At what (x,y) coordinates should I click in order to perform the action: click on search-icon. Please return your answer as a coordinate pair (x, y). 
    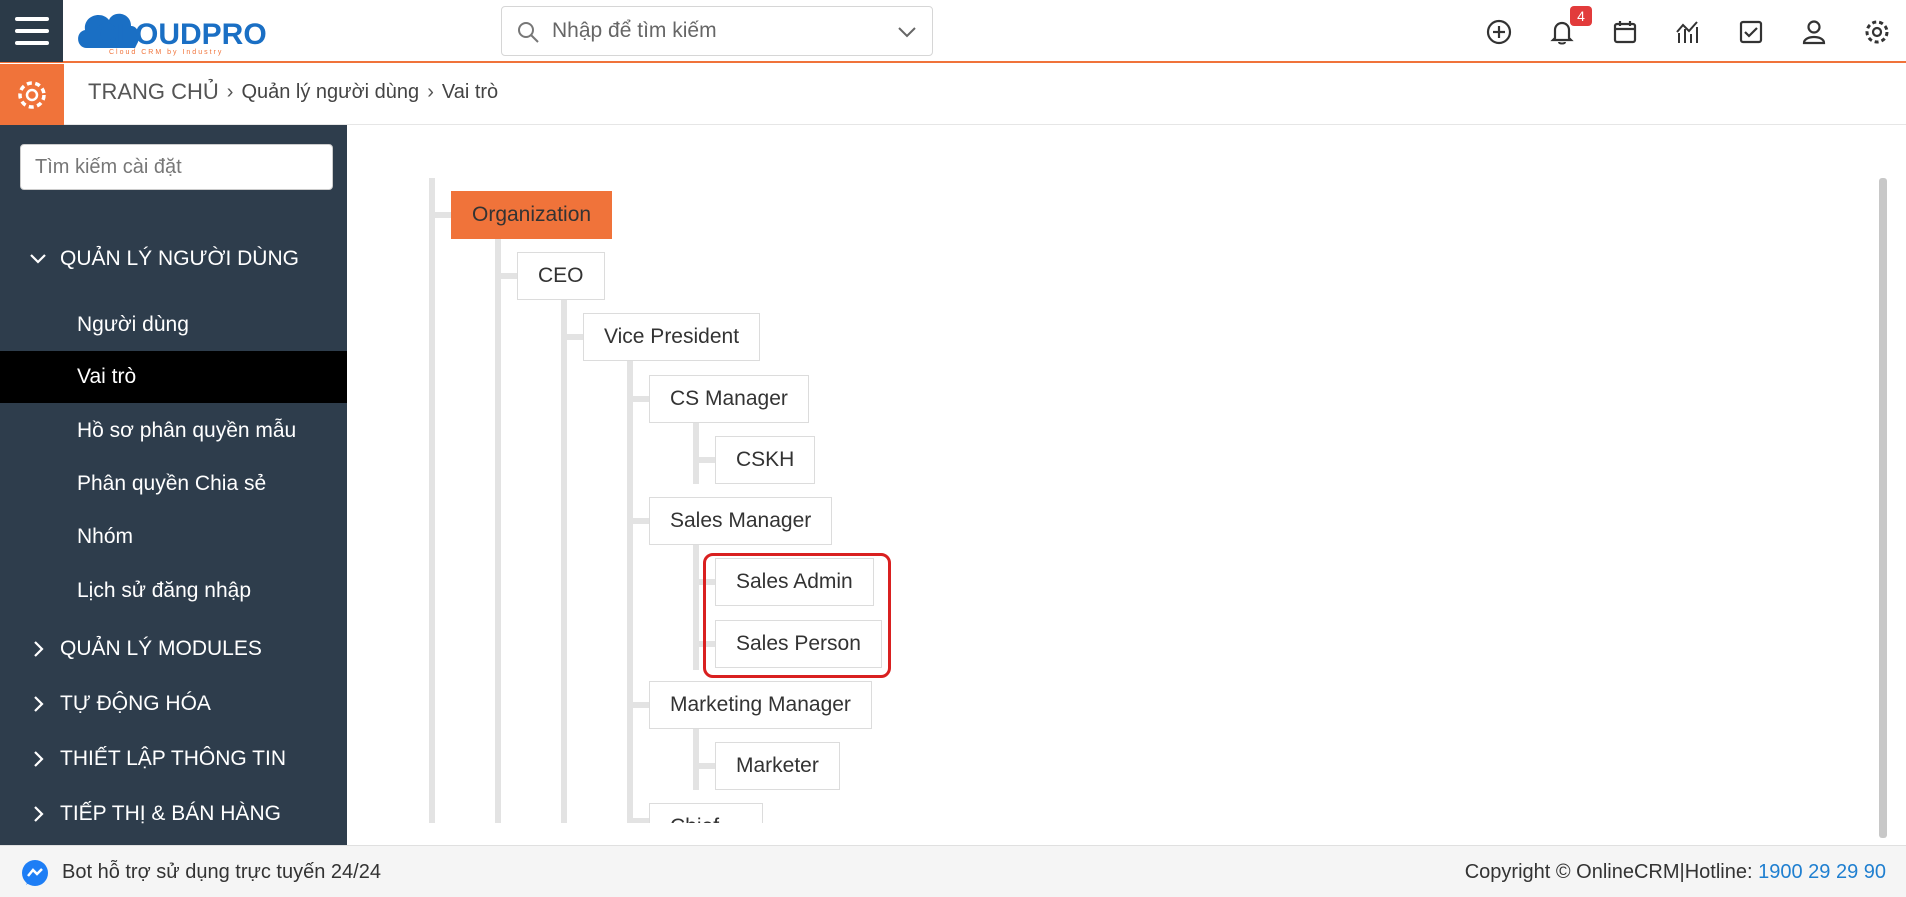
    Looking at the image, I should click on (528, 32).